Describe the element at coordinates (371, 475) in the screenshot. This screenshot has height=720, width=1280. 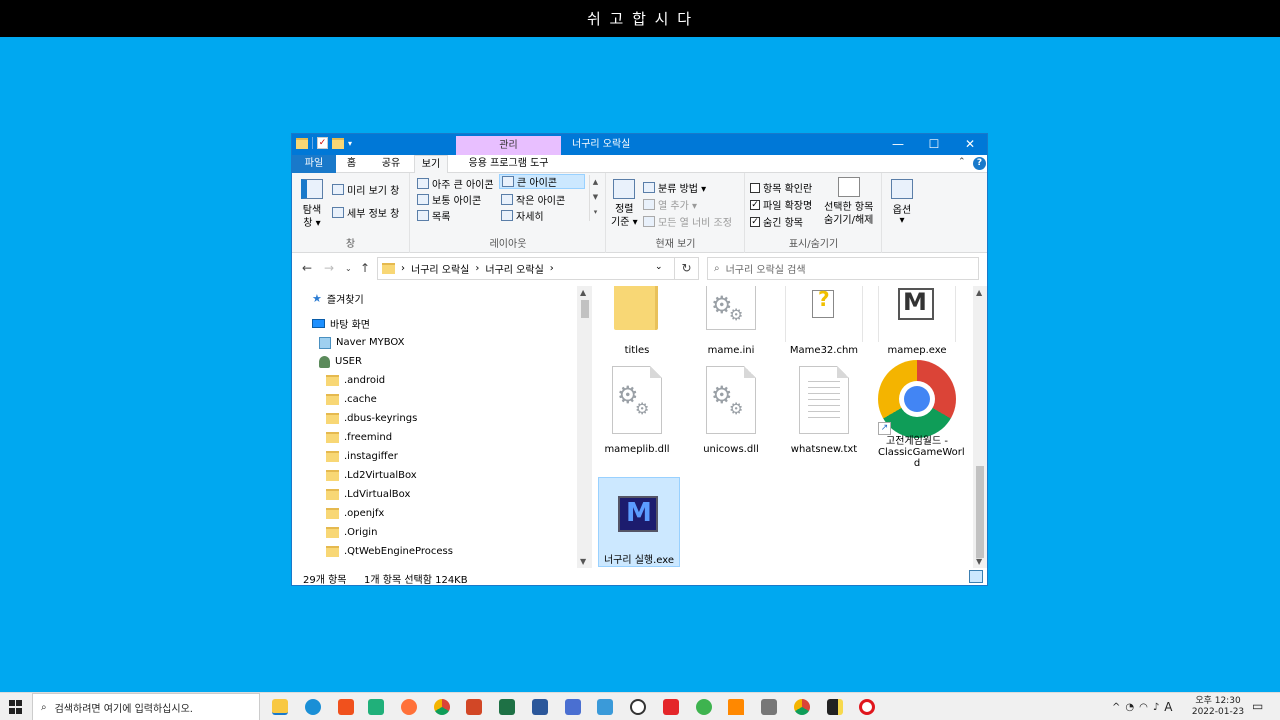
I see `nav-item-folder: .Ld2VirtualBox` at that location.